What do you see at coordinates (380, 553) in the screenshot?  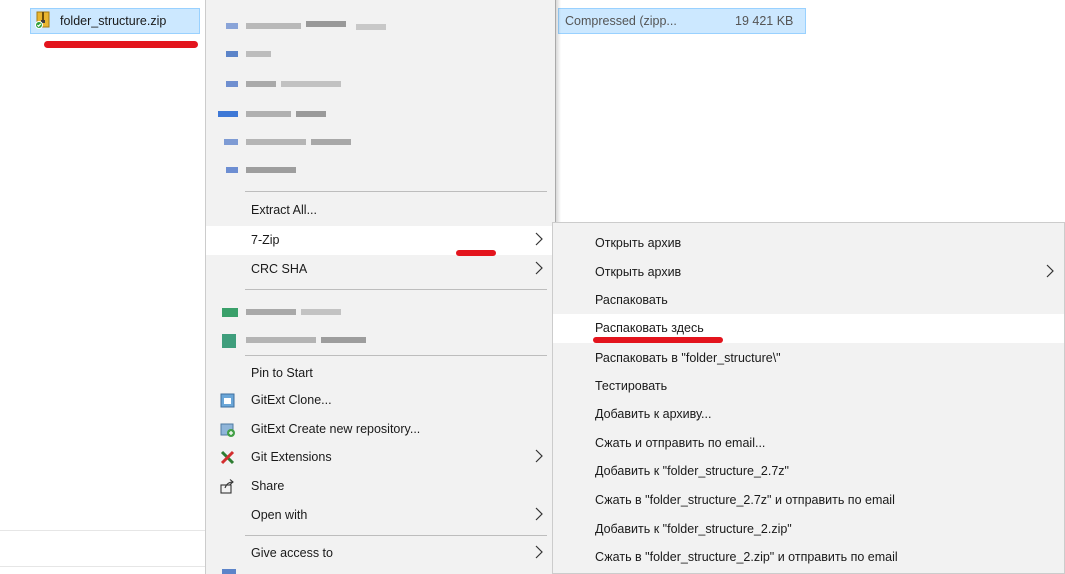 I see `menu-item-give-access-to: Give access to` at bounding box center [380, 553].